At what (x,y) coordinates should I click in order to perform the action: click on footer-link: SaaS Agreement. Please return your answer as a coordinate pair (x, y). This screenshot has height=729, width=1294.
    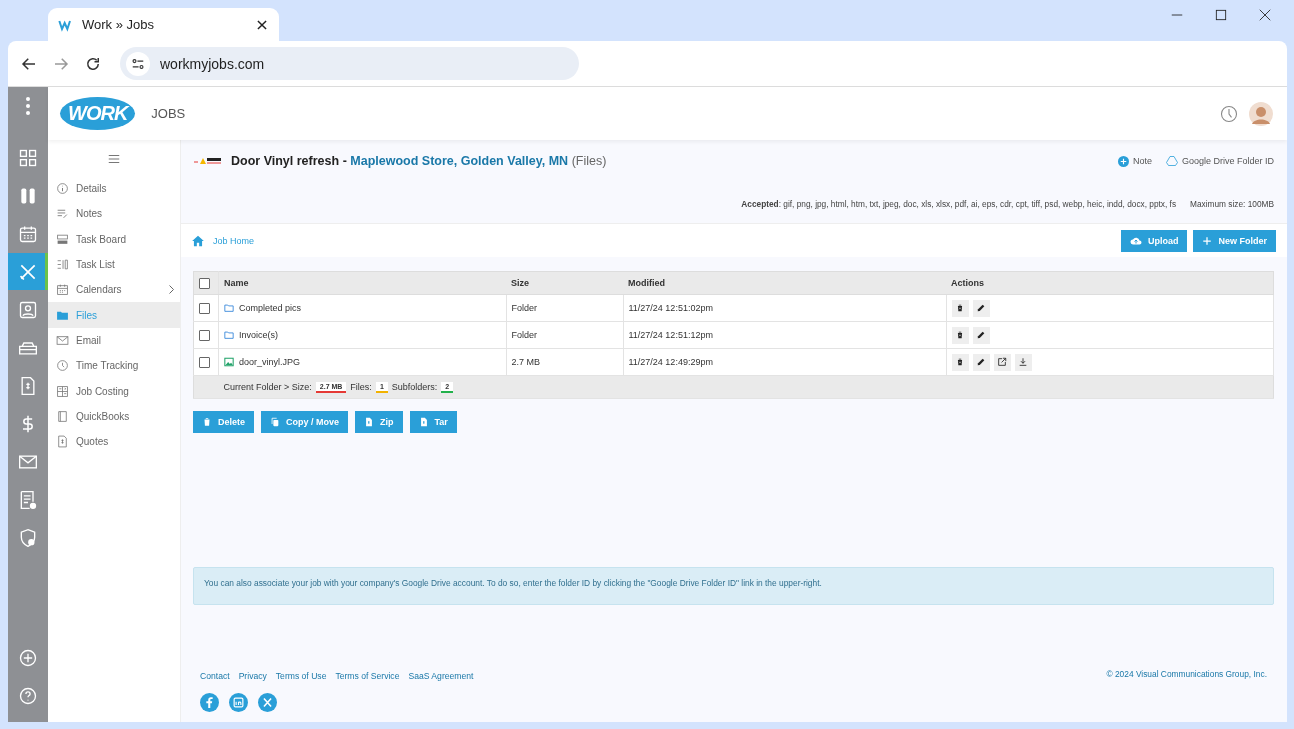
    Looking at the image, I should click on (441, 676).